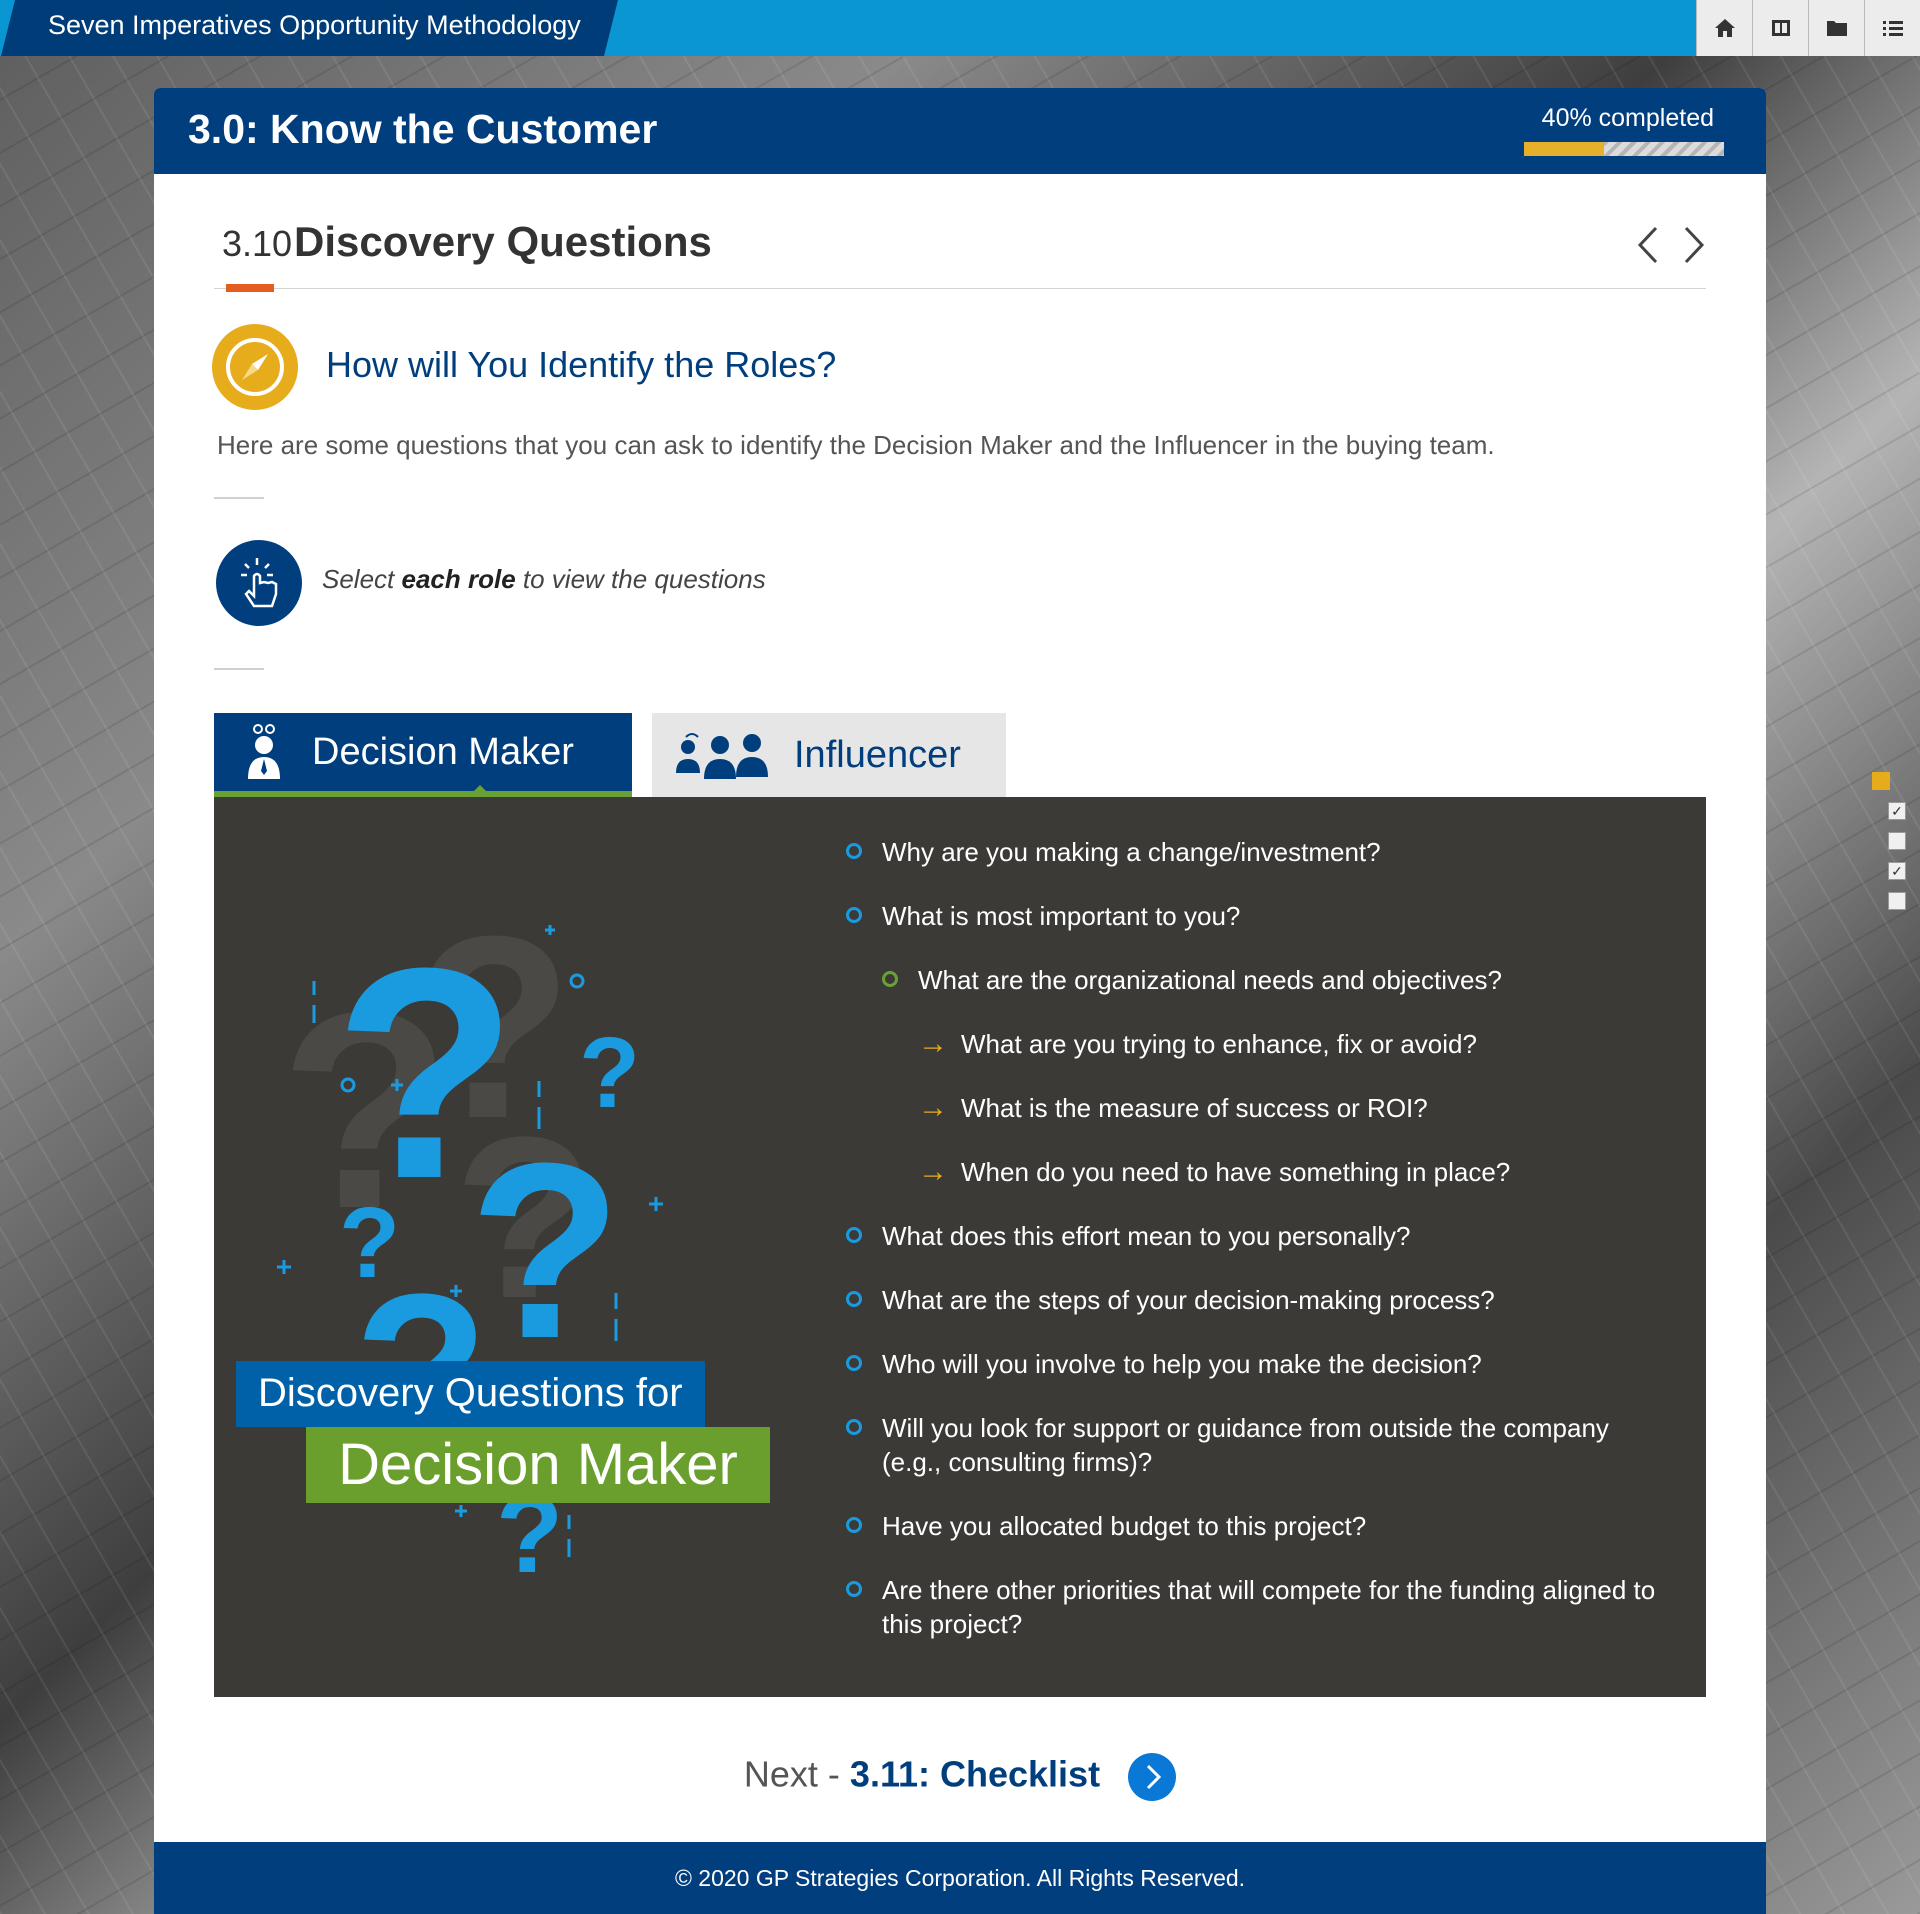 Image resolution: width=1920 pixels, height=1914 pixels. Describe the element at coordinates (1564, 149) in the screenshot. I see `progress-fill` at that location.